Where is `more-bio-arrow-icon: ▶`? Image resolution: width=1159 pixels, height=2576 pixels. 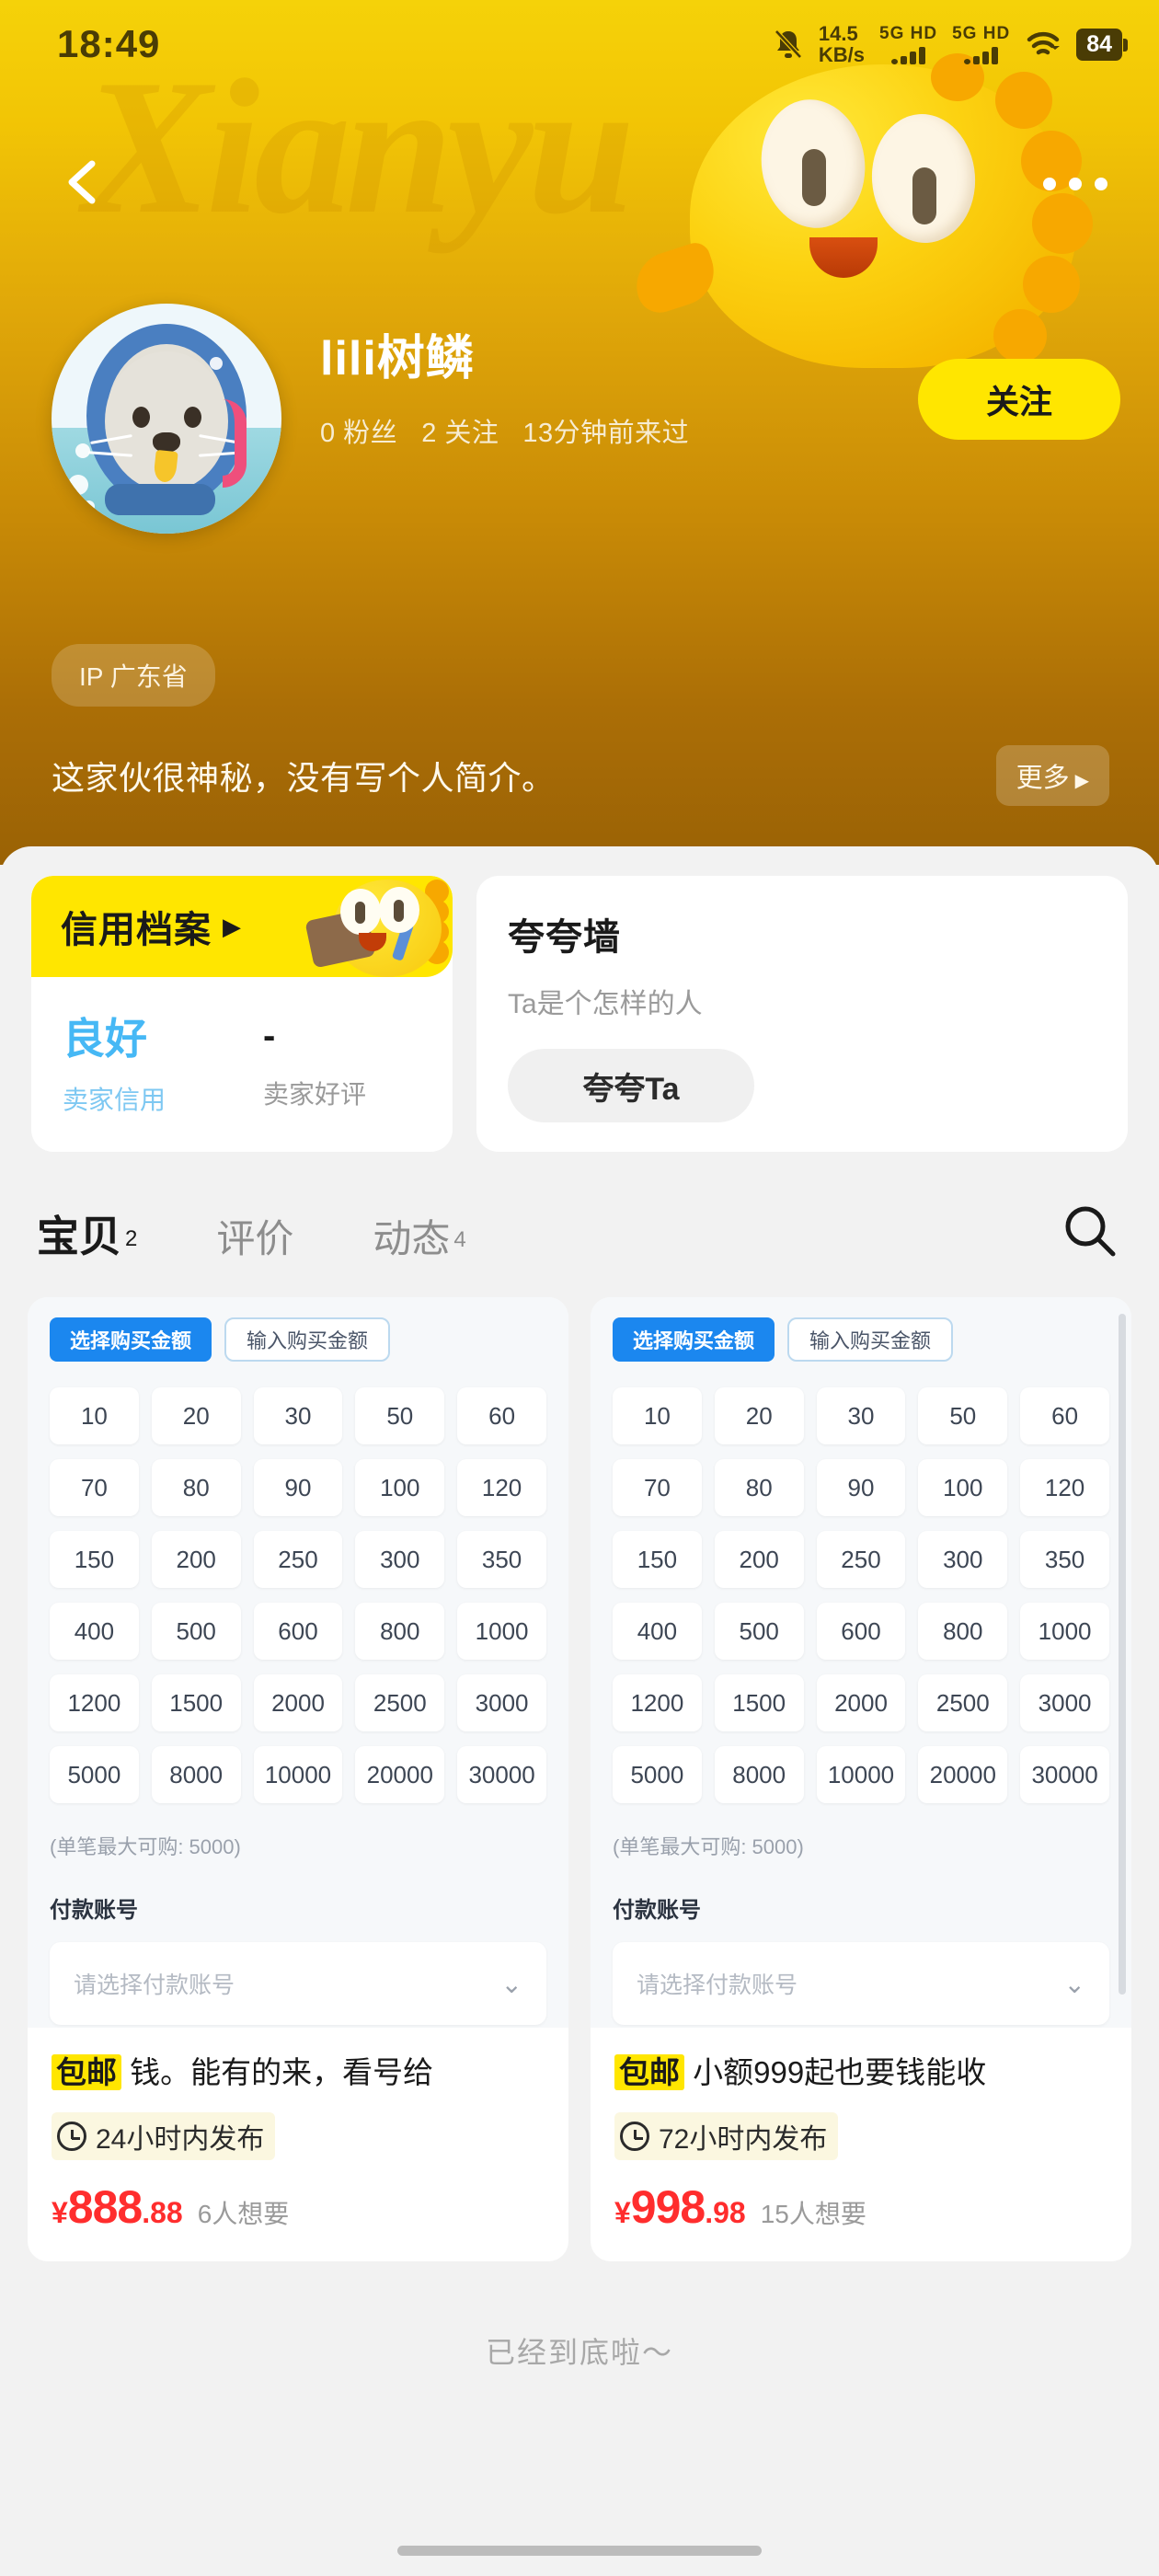 more-bio-arrow-icon: ▶ is located at coordinates (1081, 781).